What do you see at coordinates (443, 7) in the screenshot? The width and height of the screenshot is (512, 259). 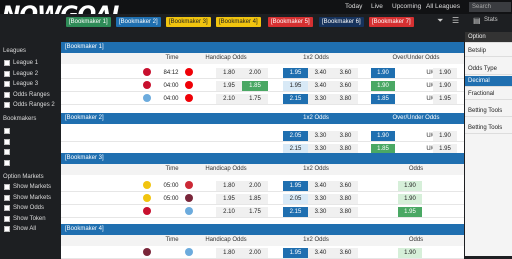 I see `nav-all-leagues: All Leagues` at bounding box center [443, 7].